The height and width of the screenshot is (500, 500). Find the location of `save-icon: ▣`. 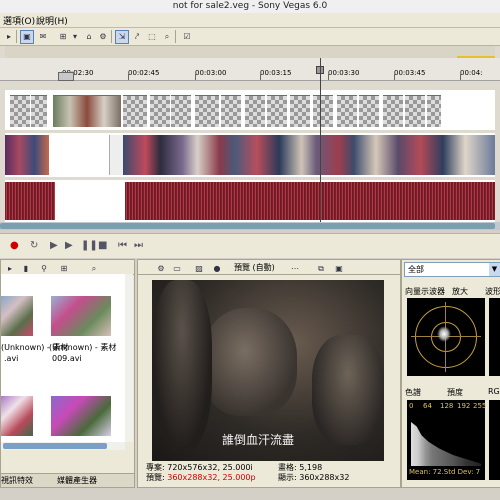

save-icon: ▣ is located at coordinates (339, 269).